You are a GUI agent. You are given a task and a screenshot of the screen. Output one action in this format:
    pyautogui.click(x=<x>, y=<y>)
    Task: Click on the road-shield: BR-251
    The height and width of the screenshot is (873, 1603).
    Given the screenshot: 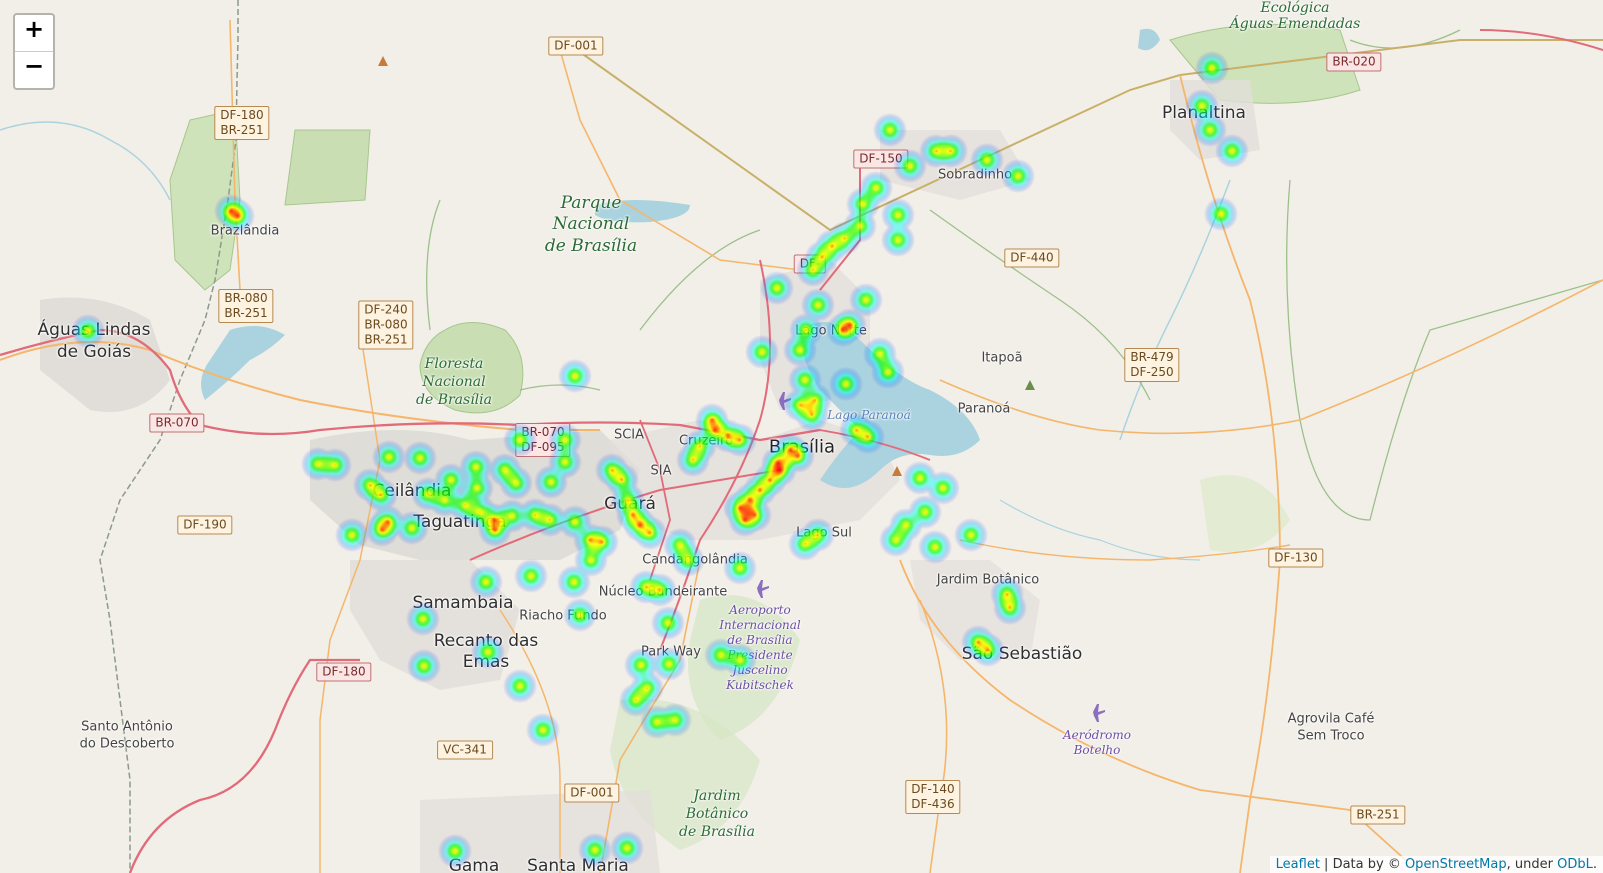 What is the action you would take?
    pyautogui.click(x=1378, y=815)
    